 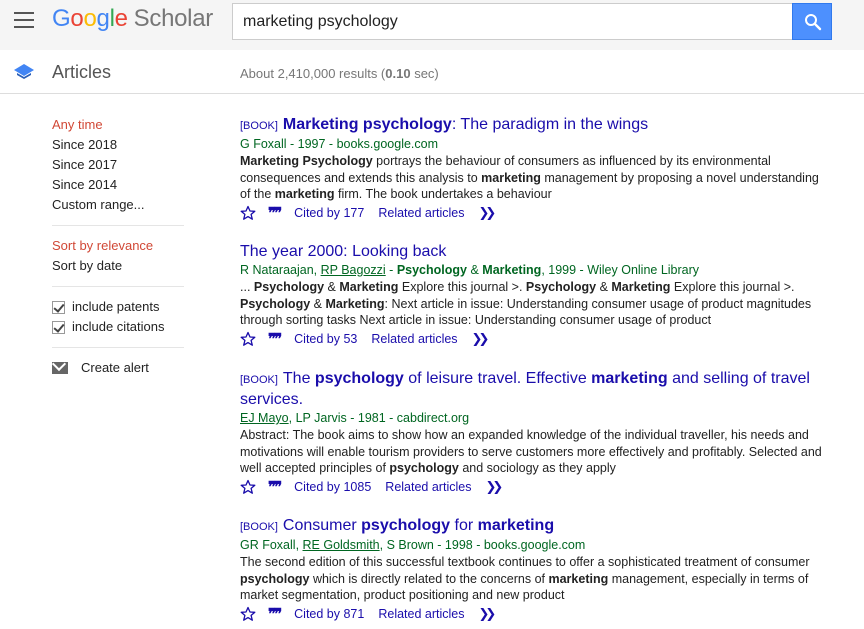 I want to click on search-icon, so click(x=813, y=22).